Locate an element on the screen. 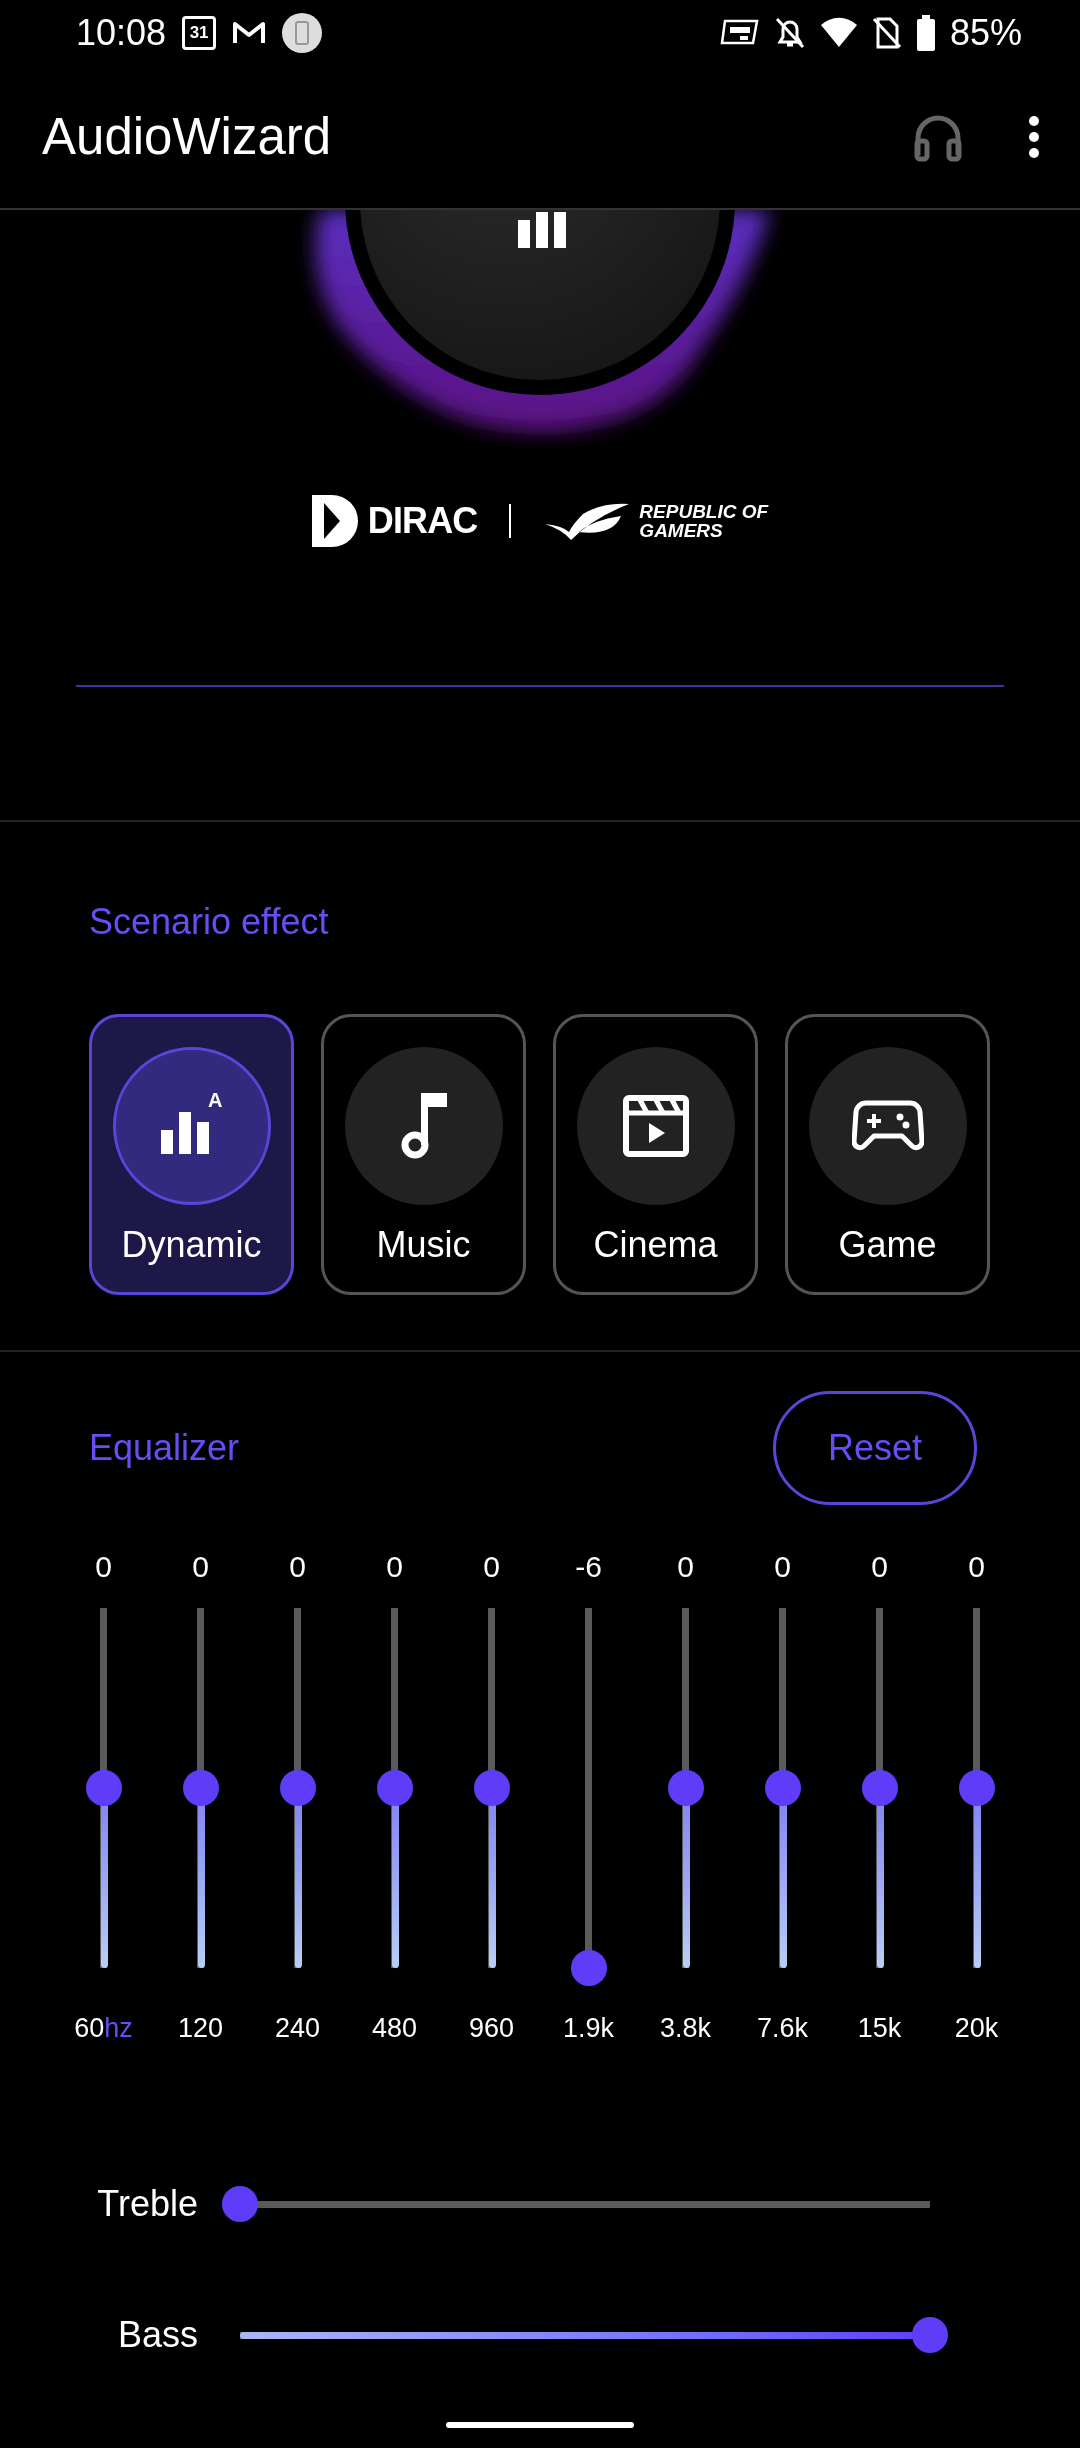  band-frequency: 240 is located at coordinates (297, 2028).